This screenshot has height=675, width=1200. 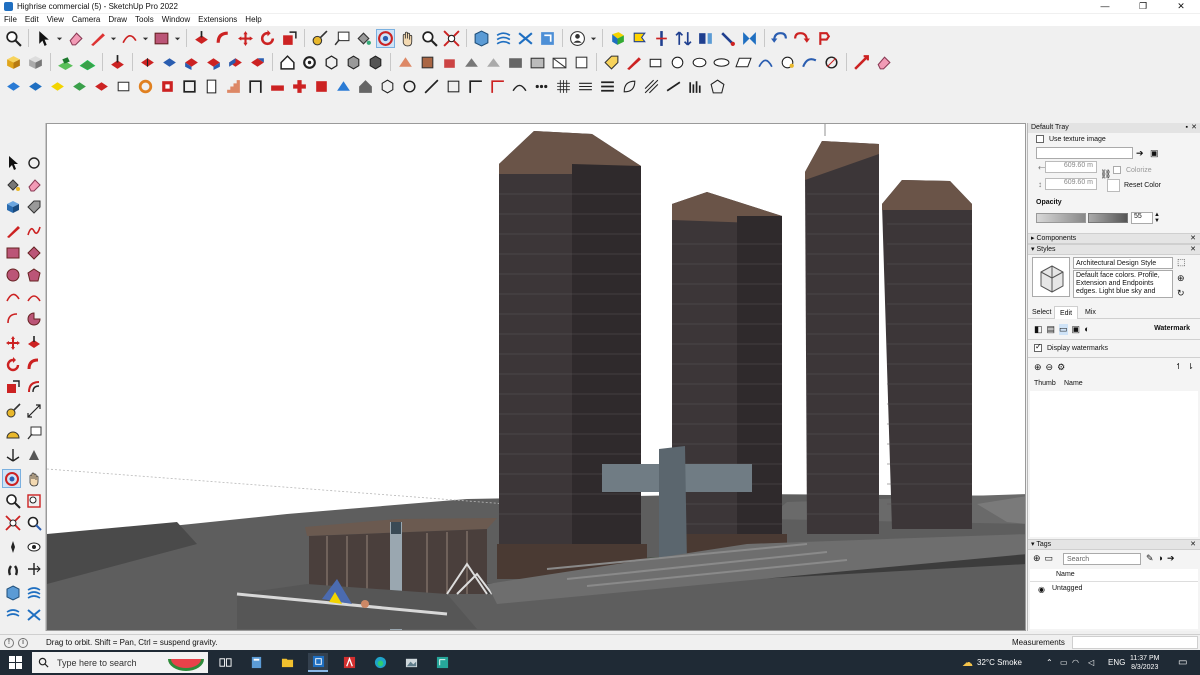 What do you see at coordinates (442, 662) in the screenshot?
I see `sketchup-viewer-icon` at bounding box center [442, 662].